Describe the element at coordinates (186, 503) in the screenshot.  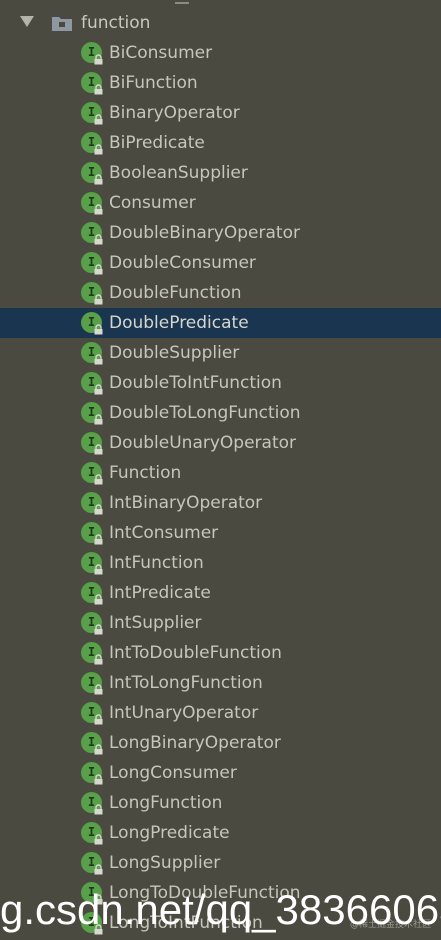
I see `tree-item-label: IntBinaryOperator` at that location.